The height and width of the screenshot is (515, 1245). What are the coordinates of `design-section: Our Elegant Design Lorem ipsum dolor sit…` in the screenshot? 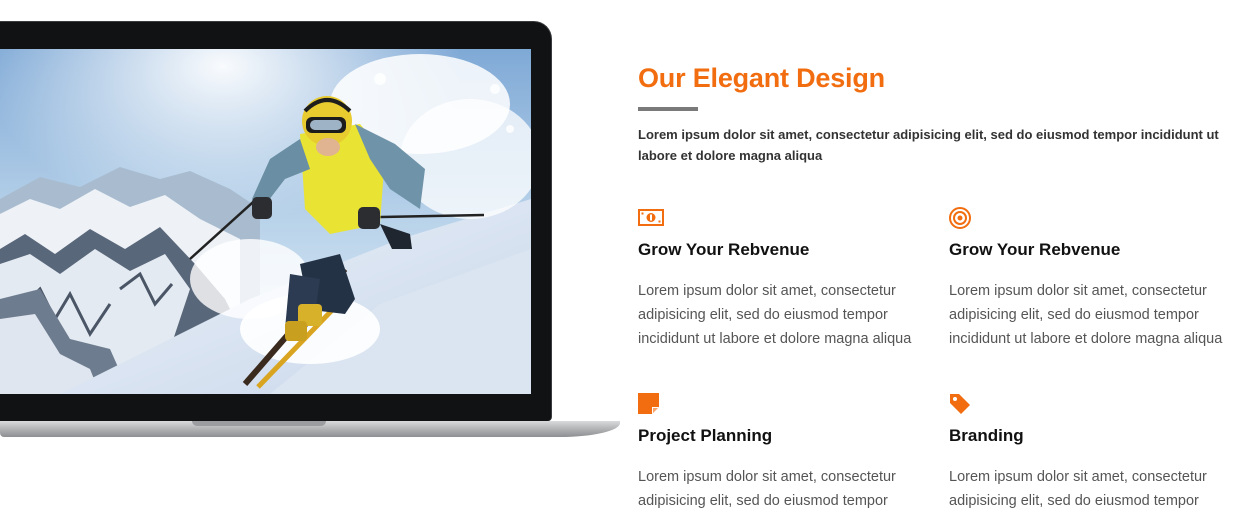 It's located at (938, 113).